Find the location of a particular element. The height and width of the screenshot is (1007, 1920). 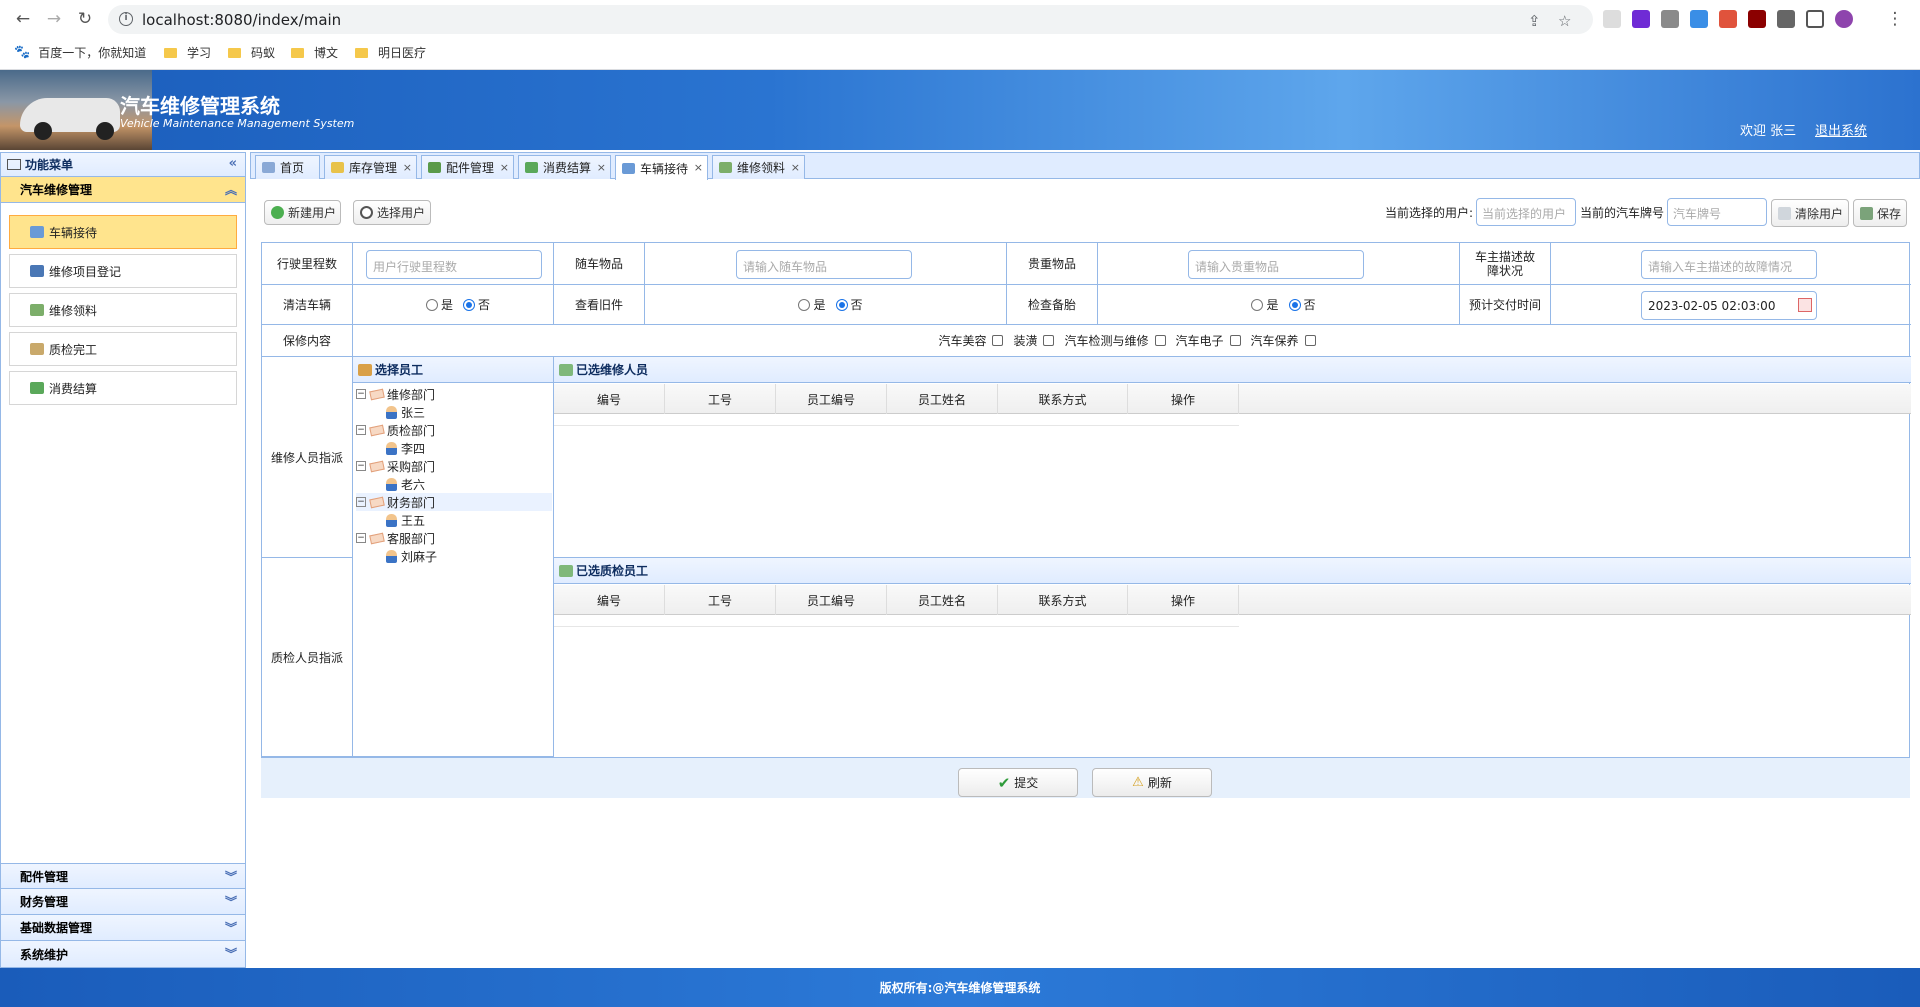

tree-dept-repair: − 维修部门 is located at coordinates (395, 394).